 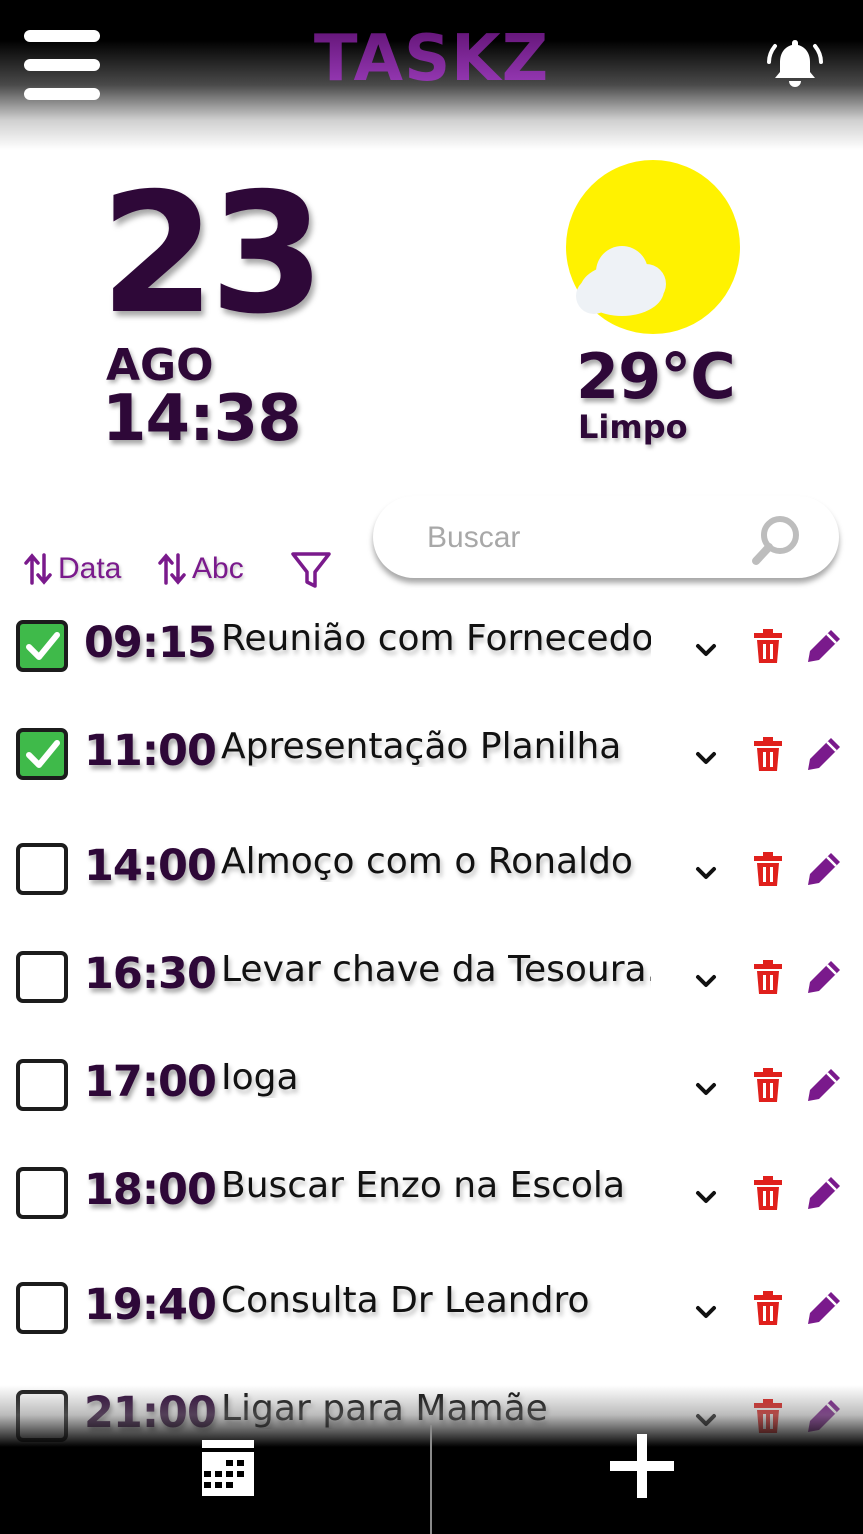 What do you see at coordinates (436, 969) in the screenshot?
I see `task-title: Levar chave da Tesoura..` at bounding box center [436, 969].